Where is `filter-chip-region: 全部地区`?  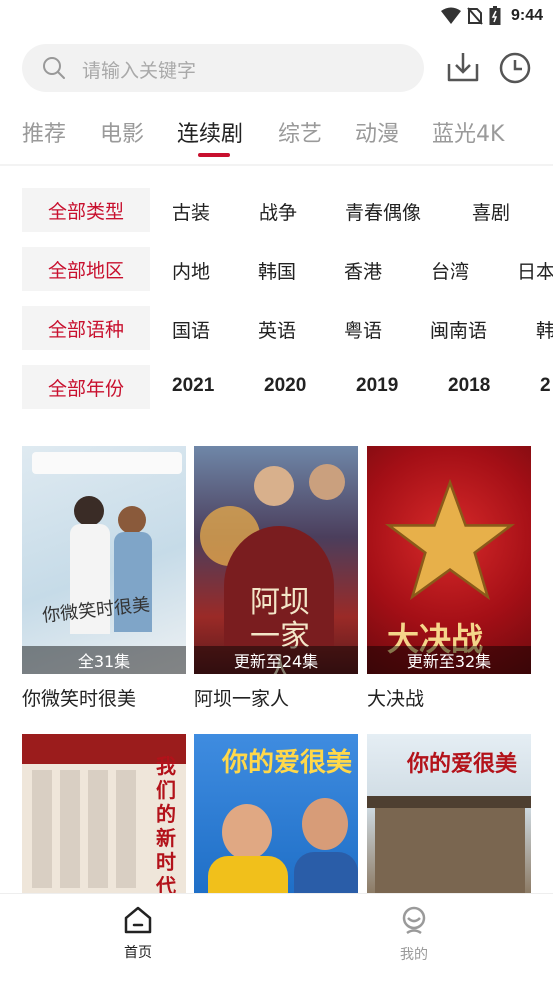
filter-chip-region: 全部地区 is located at coordinates (86, 269).